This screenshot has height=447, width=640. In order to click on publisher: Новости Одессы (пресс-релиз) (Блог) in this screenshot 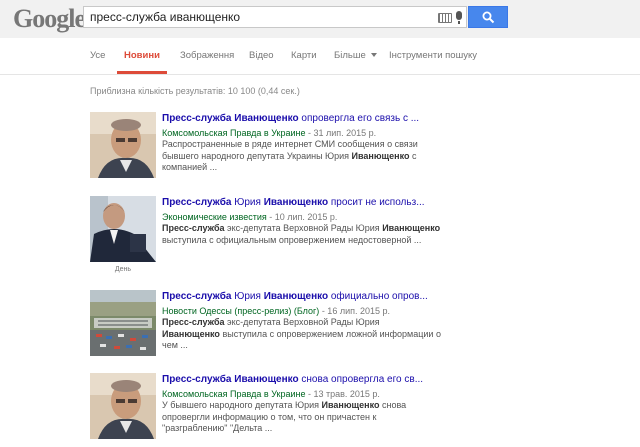, I will do `click(241, 311)`.